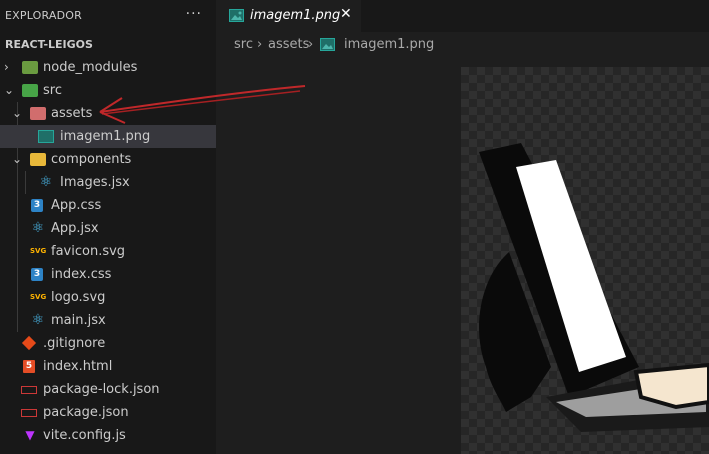  What do you see at coordinates (84, 435) in the screenshot?
I see `tree-item-label: vite.config.js` at bounding box center [84, 435].